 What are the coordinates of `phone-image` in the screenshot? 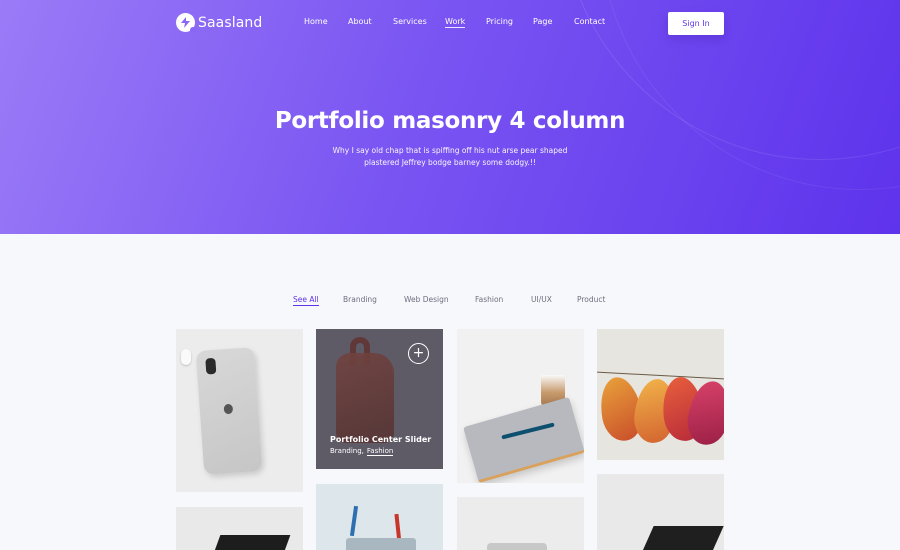 It's located at (229, 411).